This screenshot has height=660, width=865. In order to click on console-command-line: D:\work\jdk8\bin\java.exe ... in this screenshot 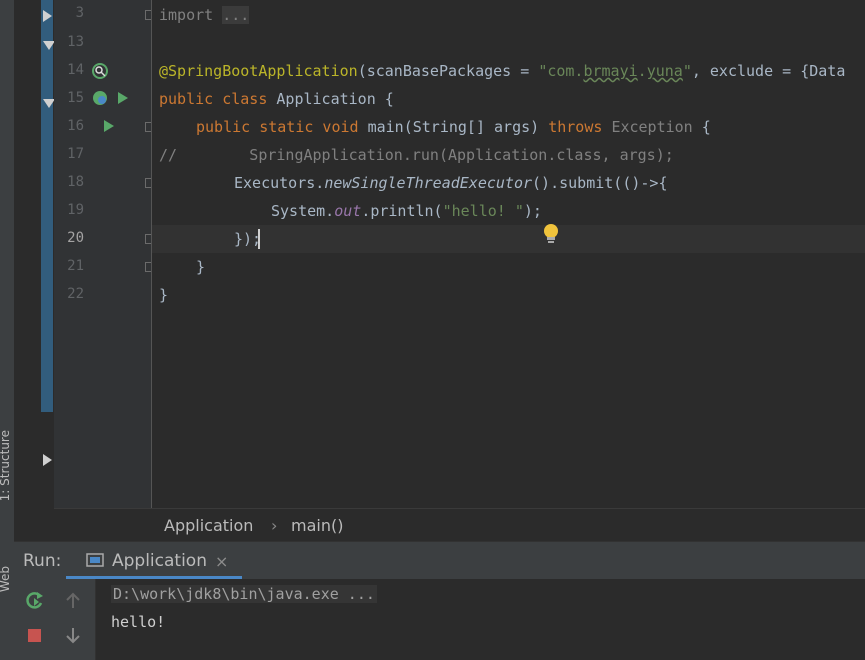, I will do `click(244, 594)`.